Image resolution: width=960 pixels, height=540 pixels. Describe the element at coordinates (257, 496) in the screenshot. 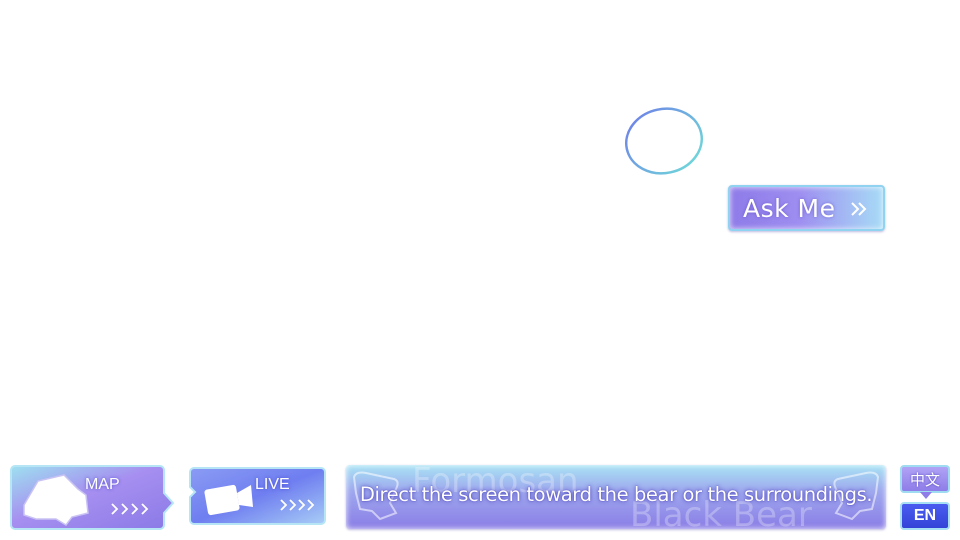

I see `live-button: LIVE` at that location.